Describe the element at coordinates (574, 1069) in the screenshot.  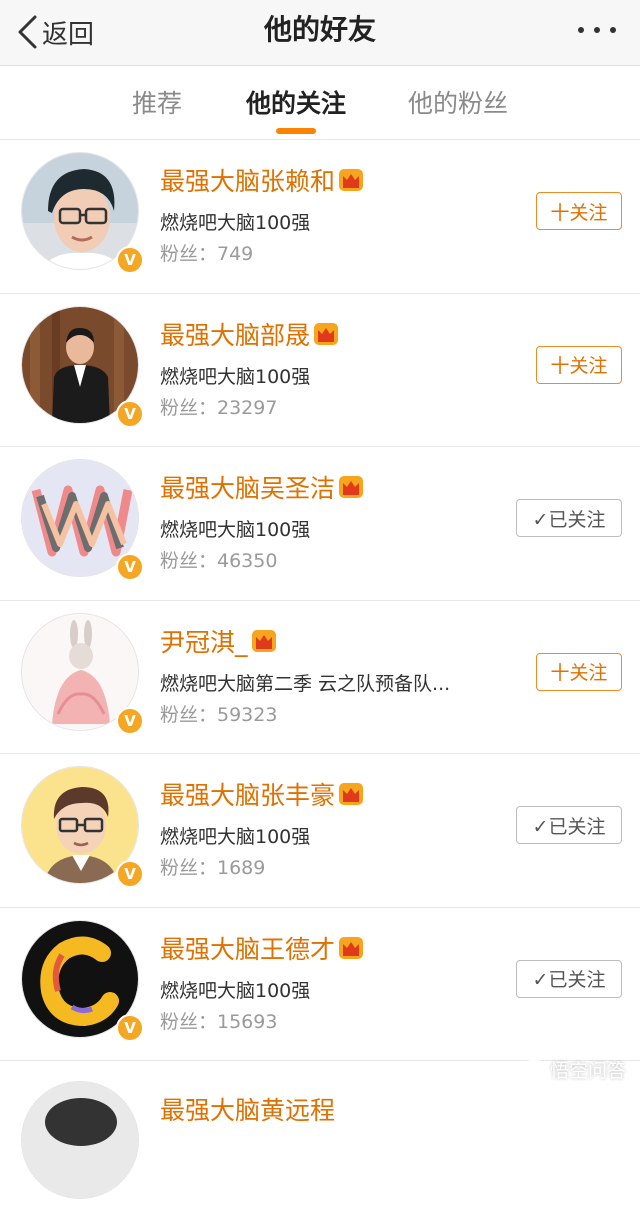
I see `watermark: 悟空问答` at that location.